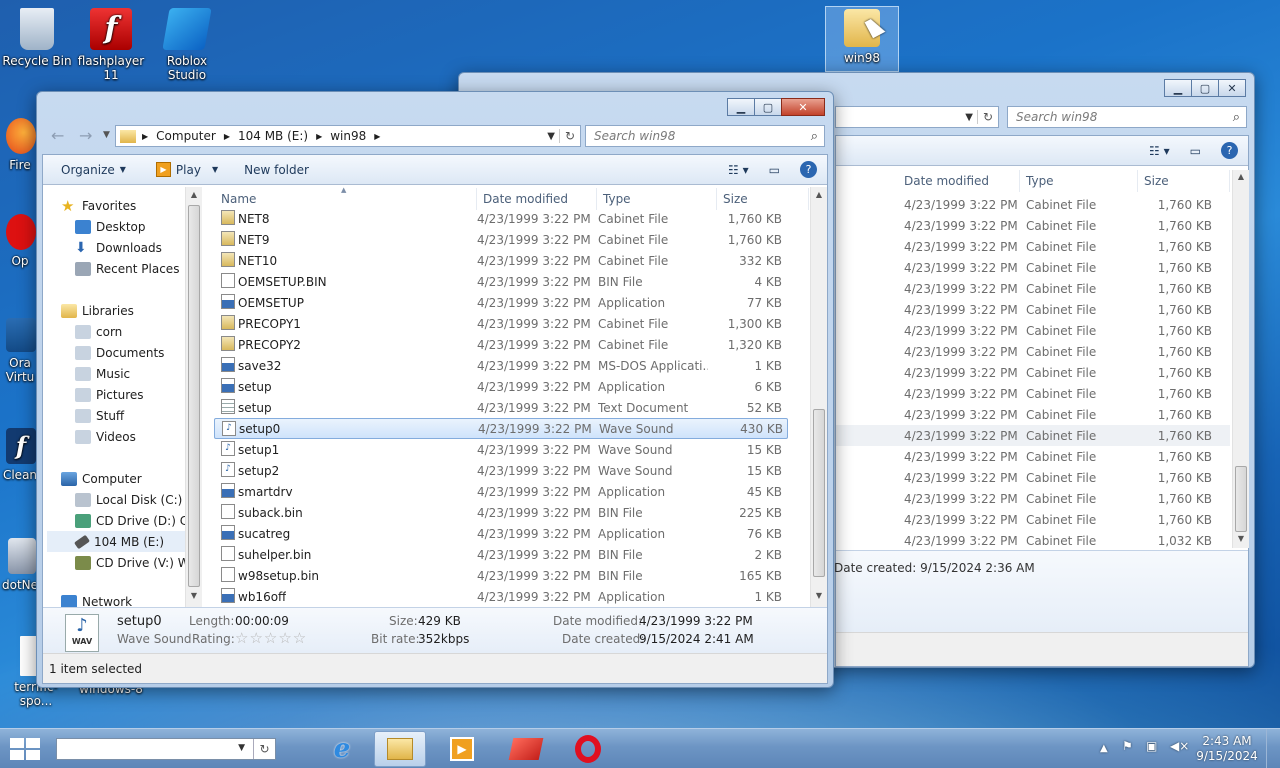 The image size is (1280, 768). What do you see at coordinates (186, 136) in the screenshot?
I see `breadcrumb-computer: Computer` at bounding box center [186, 136].